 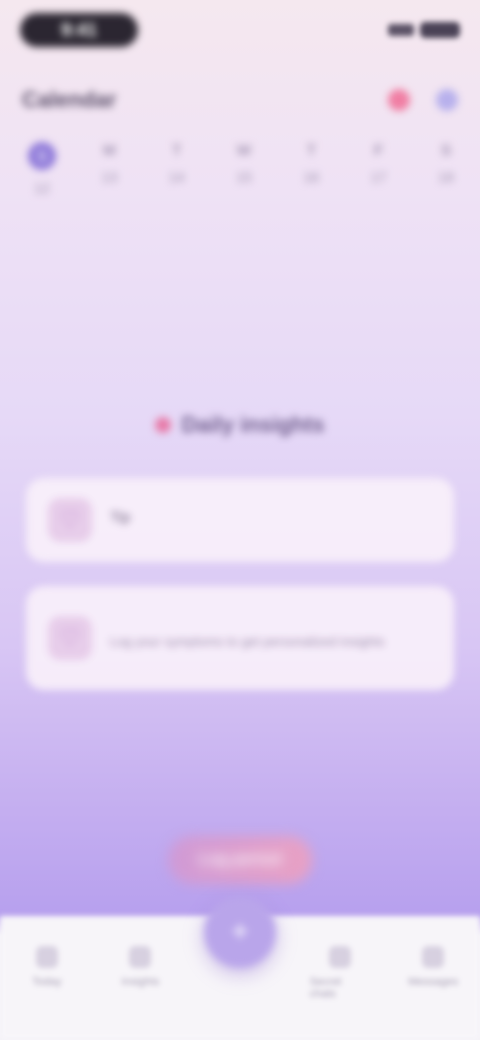 I want to click on day-number: 14, so click(x=176, y=177).